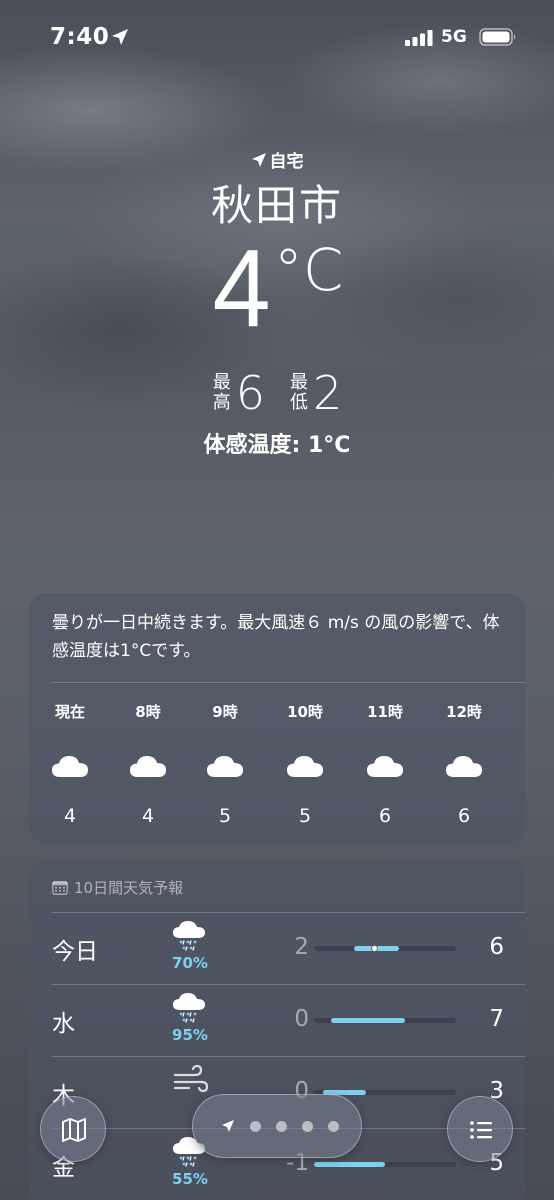 The image size is (554, 1200). Describe the element at coordinates (276, 637) in the screenshot. I see `weather-summary: 曇りが一日中続きます。最大風速６ m/s の風の影響で、体感温度は1°Cです。` at that location.